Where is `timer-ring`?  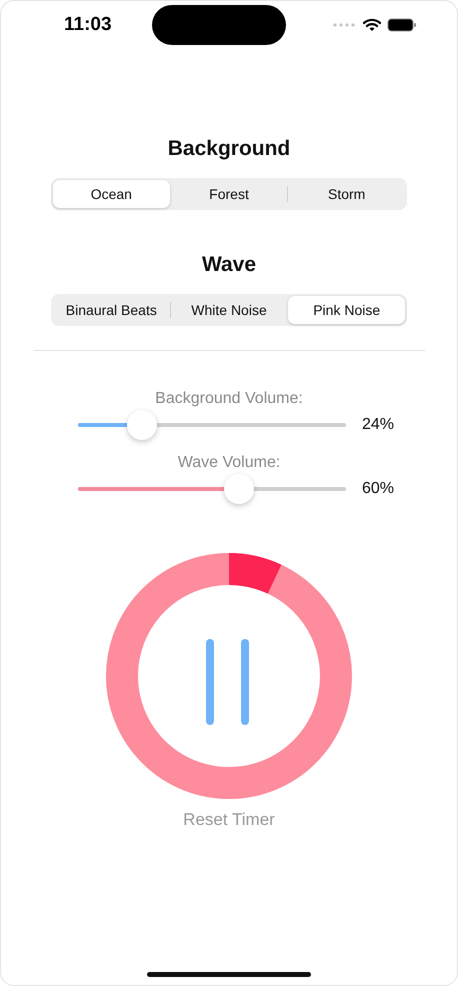 timer-ring is located at coordinates (229, 676).